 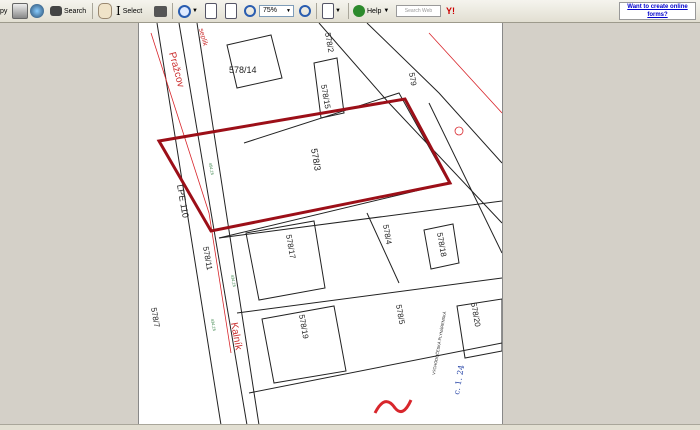 What do you see at coordinates (359, 11) in the screenshot?
I see `help-icon` at bounding box center [359, 11].